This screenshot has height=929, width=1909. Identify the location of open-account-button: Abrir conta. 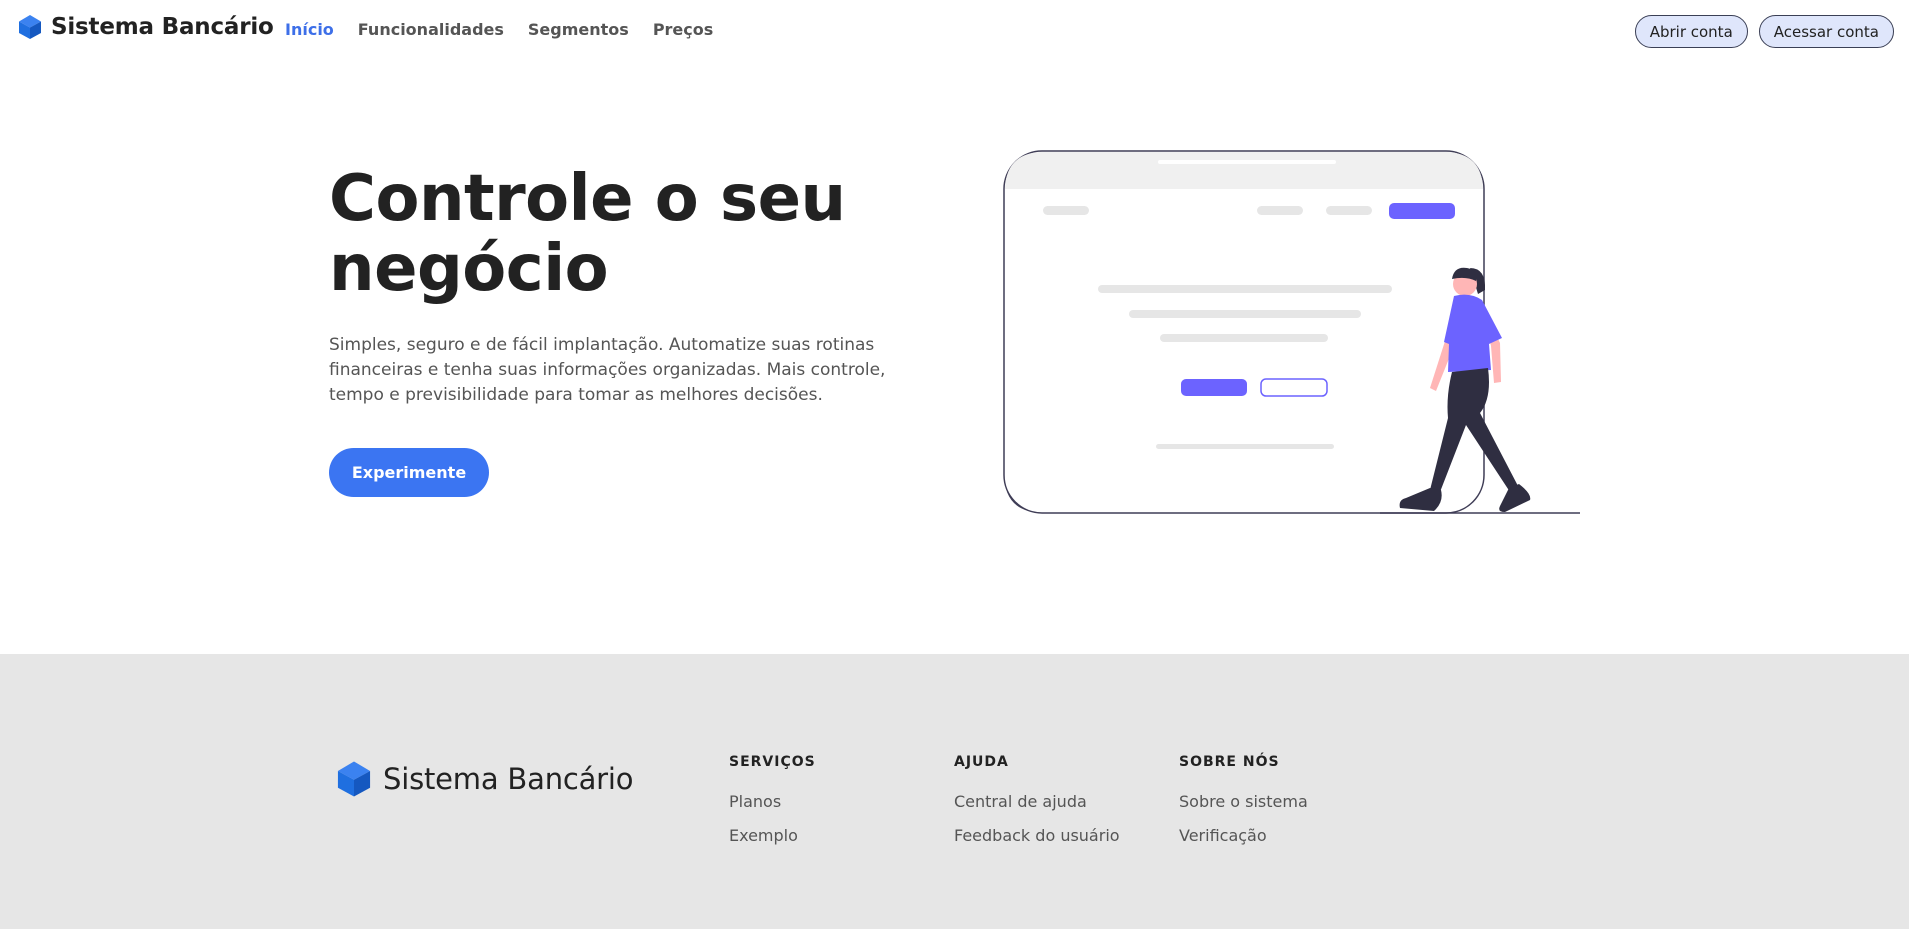
(1691, 31).